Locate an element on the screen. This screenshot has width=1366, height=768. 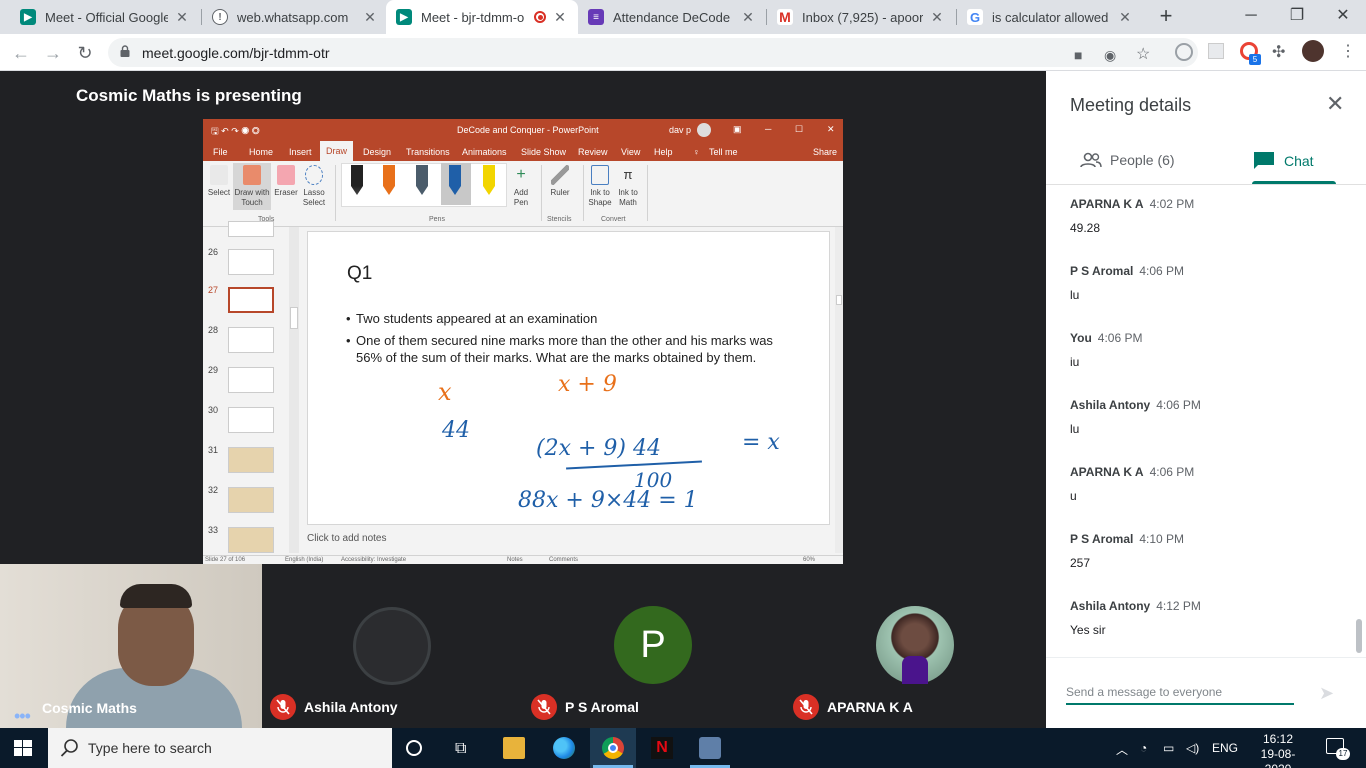
edge-icon is located at coordinates (564, 748).